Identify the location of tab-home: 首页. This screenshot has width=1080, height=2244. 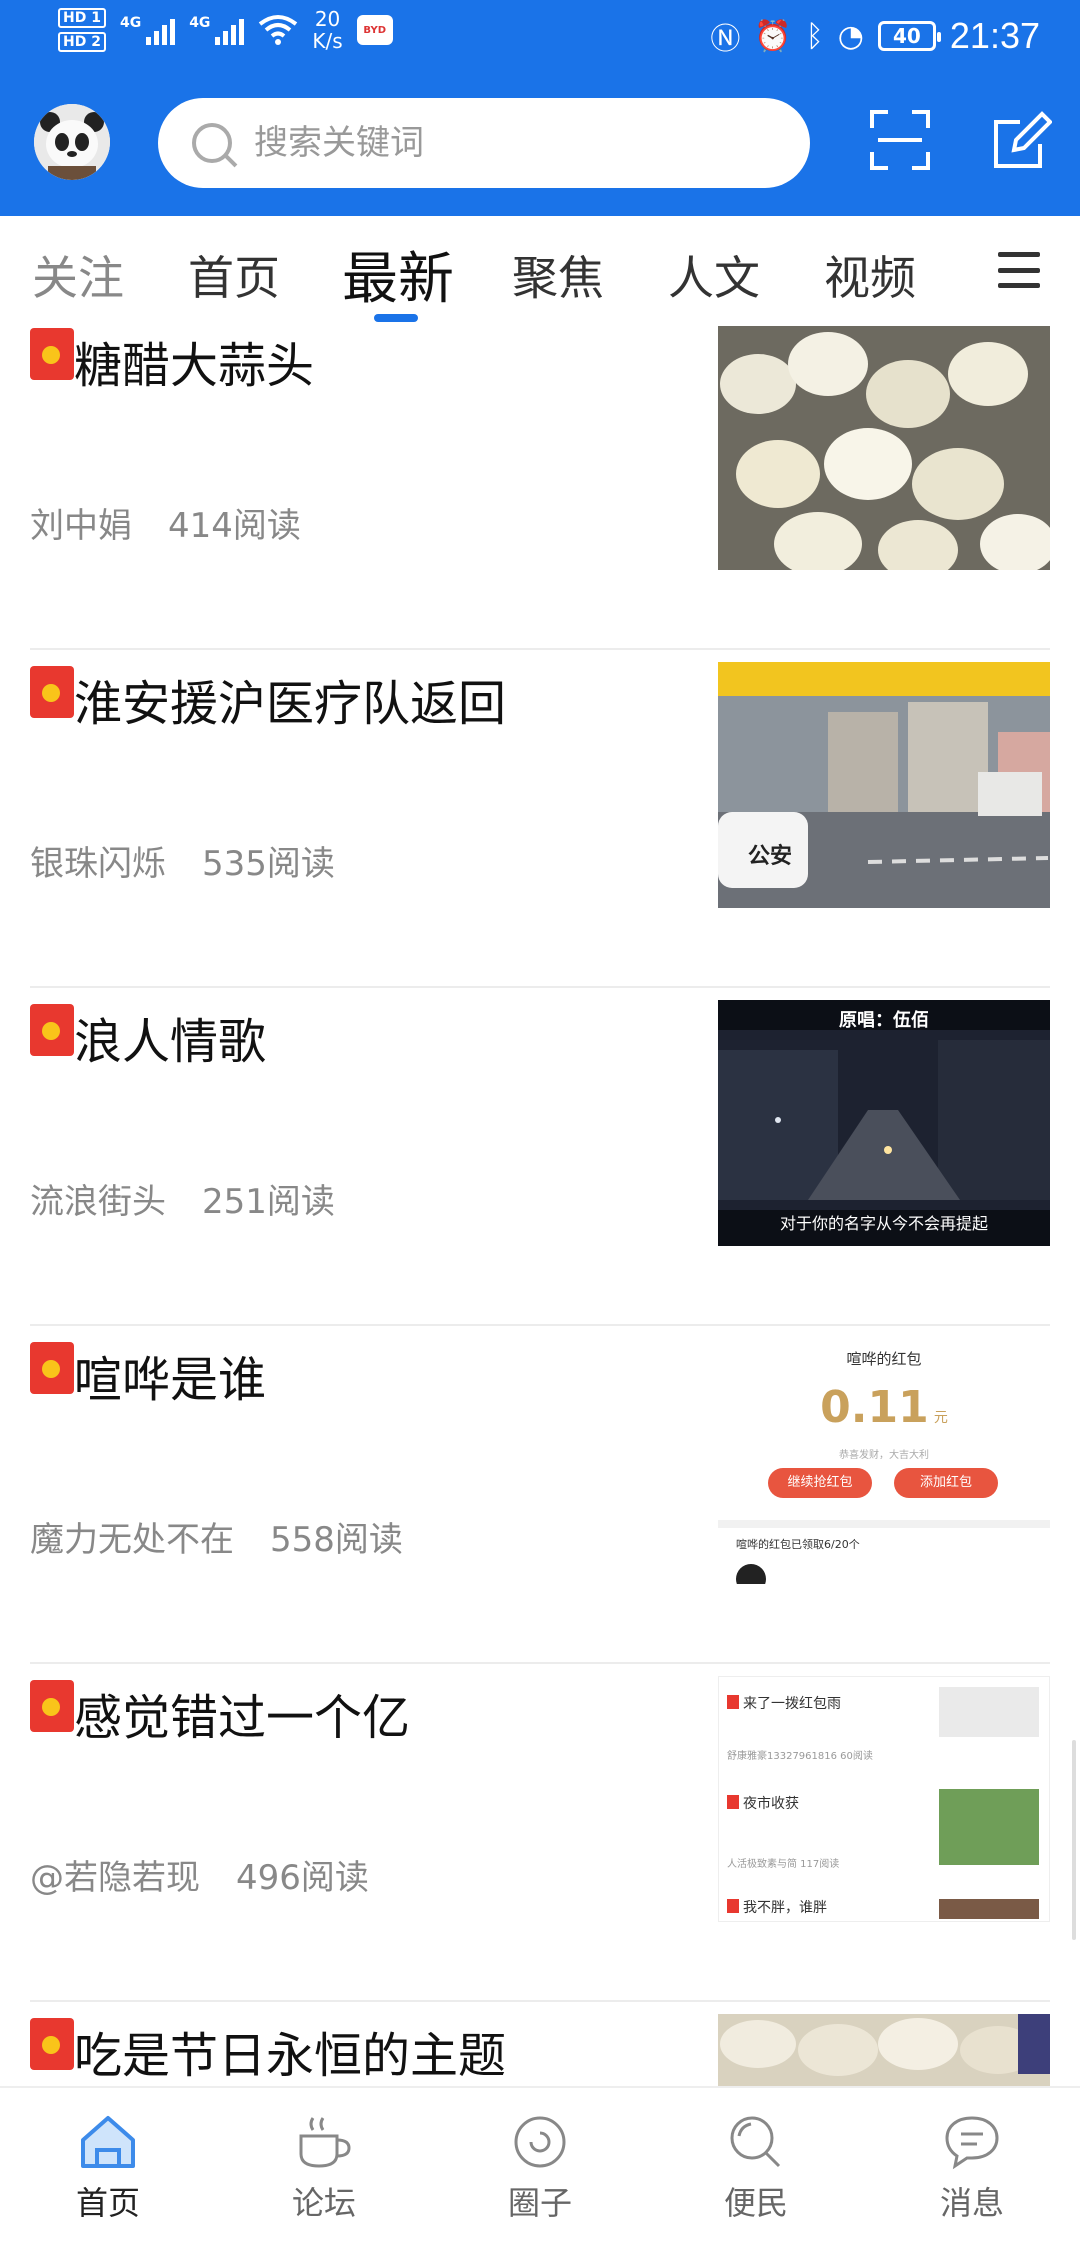
(234, 275).